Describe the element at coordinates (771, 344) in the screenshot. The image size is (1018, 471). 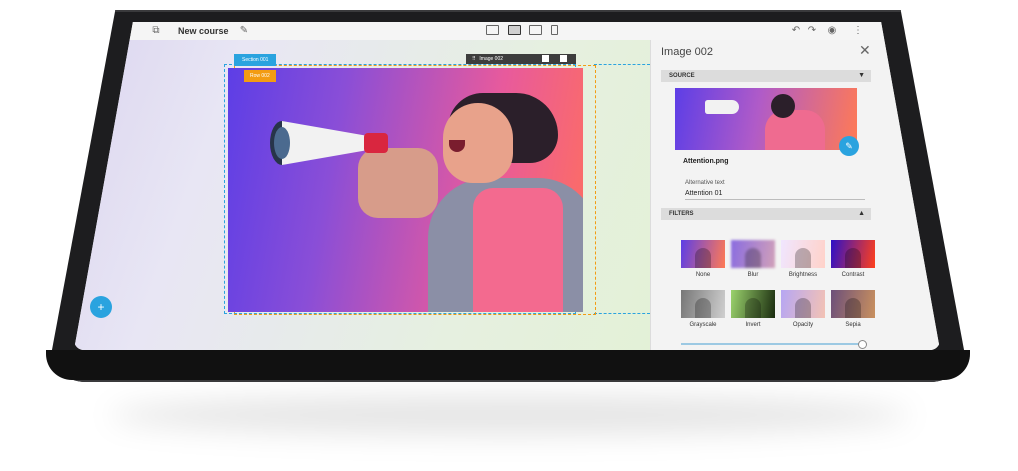
I see `filter-intensity-slider` at that location.